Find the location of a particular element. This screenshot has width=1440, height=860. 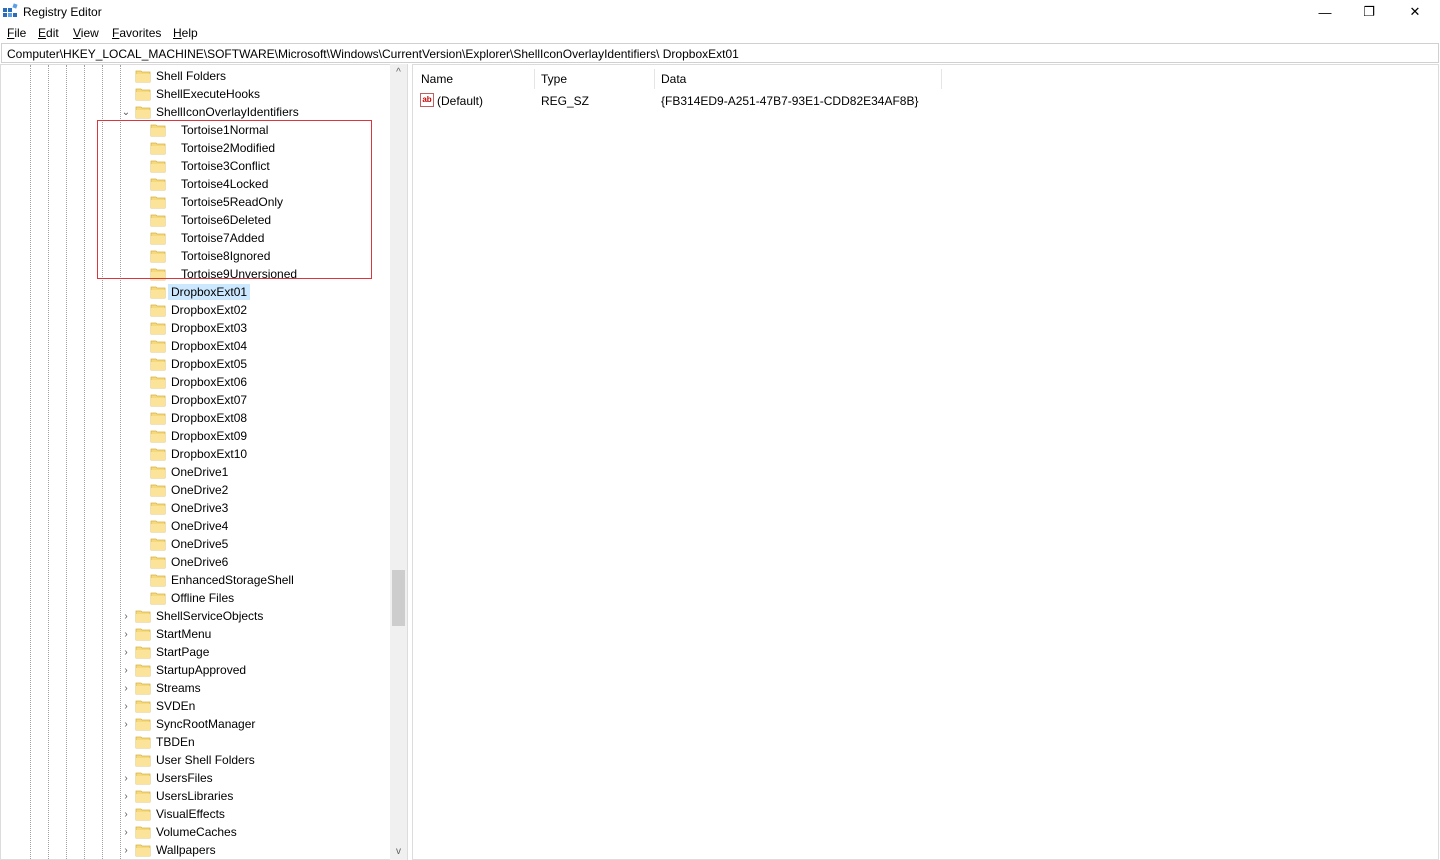

scroll-thumb is located at coordinates (398, 598).